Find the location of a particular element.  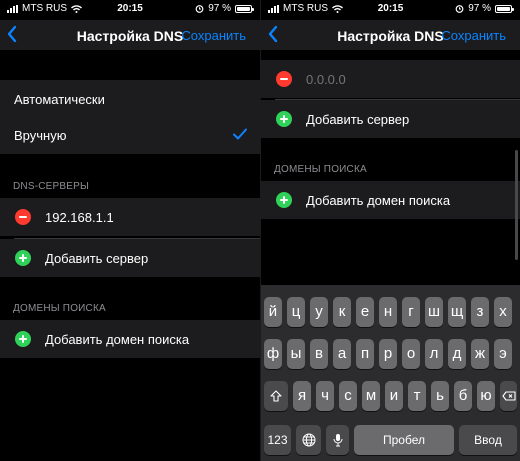

globe-key is located at coordinates (308, 440).